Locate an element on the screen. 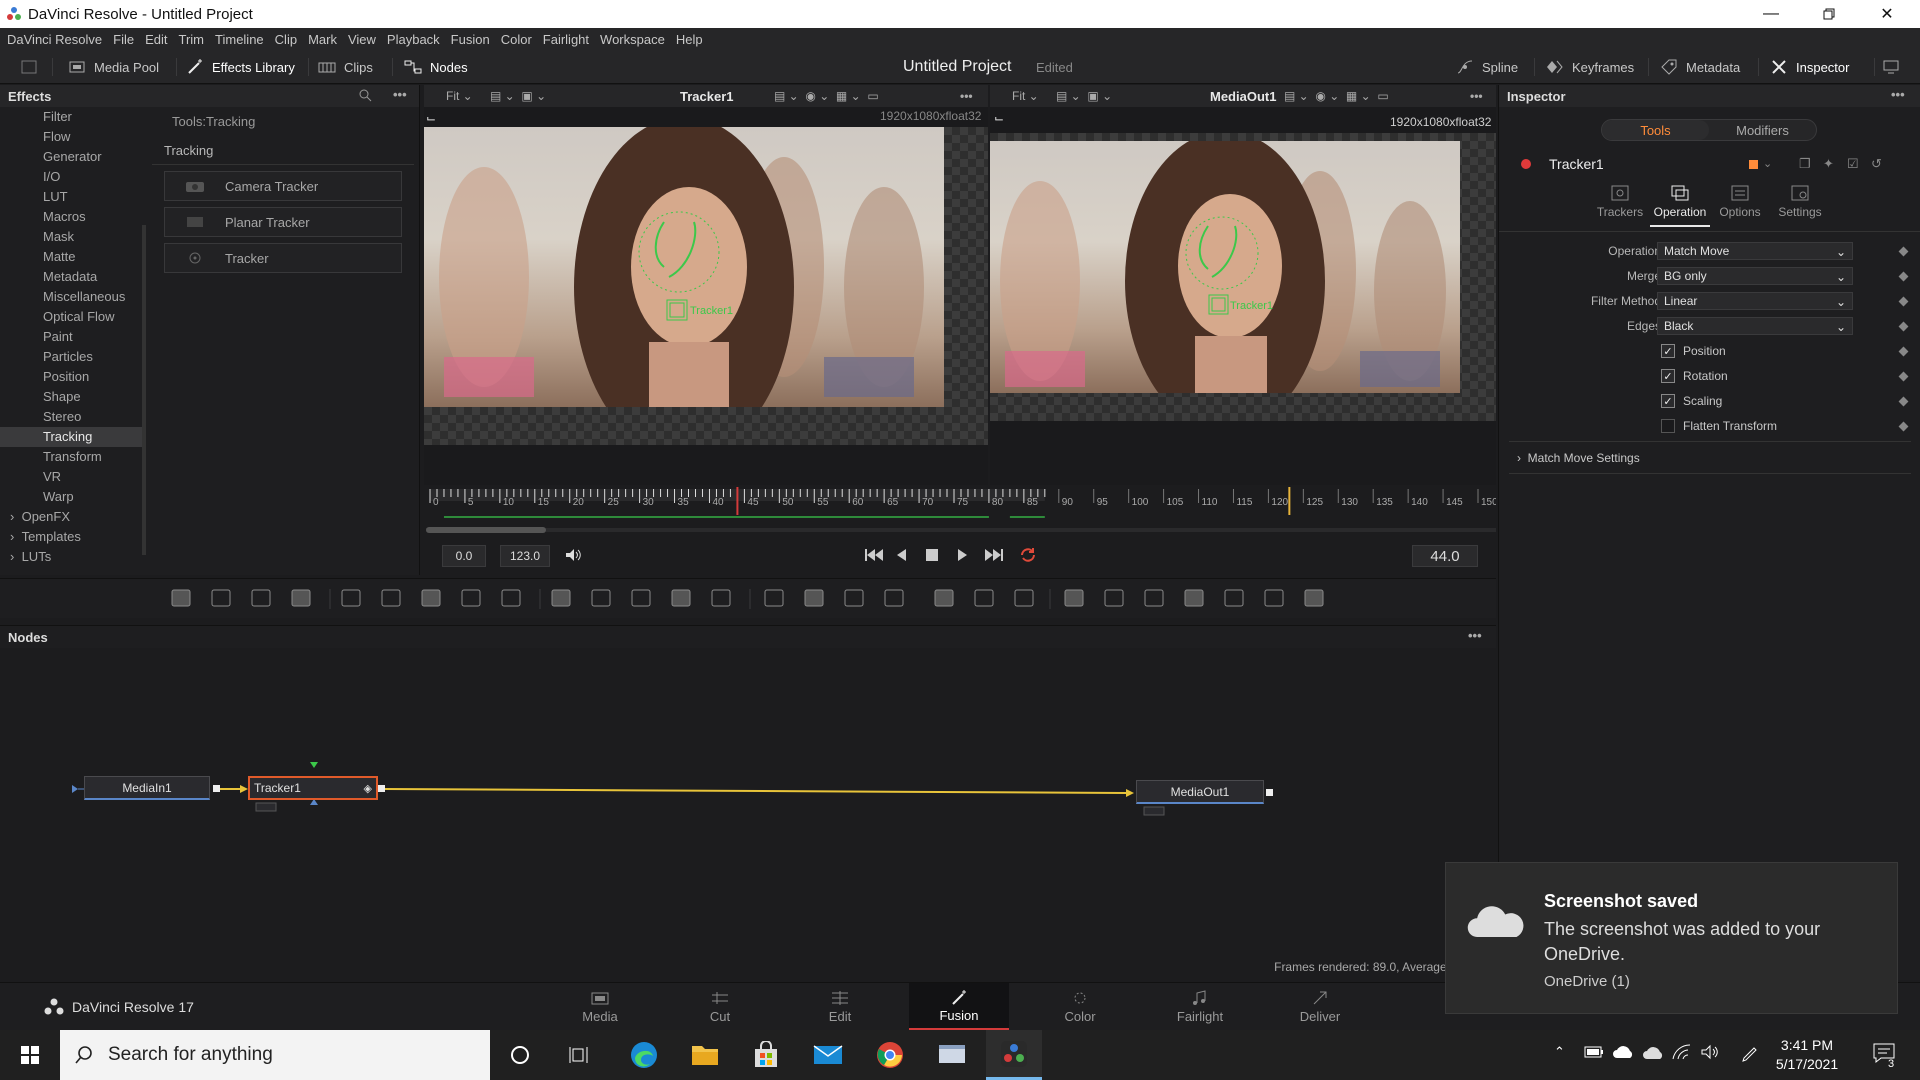 Image resolution: width=1920 pixels, height=1080 pixels. taskbar-edge is located at coordinates (644, 1055).